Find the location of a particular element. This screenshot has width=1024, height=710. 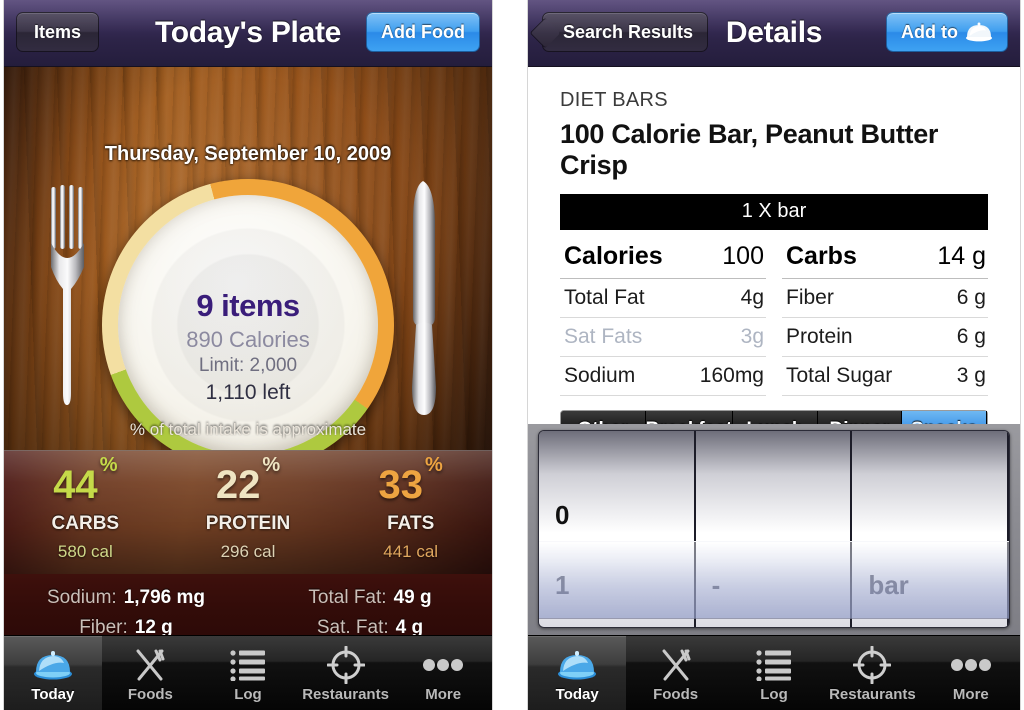

macro-fats-unit: % is located at coordinates (434, 464).